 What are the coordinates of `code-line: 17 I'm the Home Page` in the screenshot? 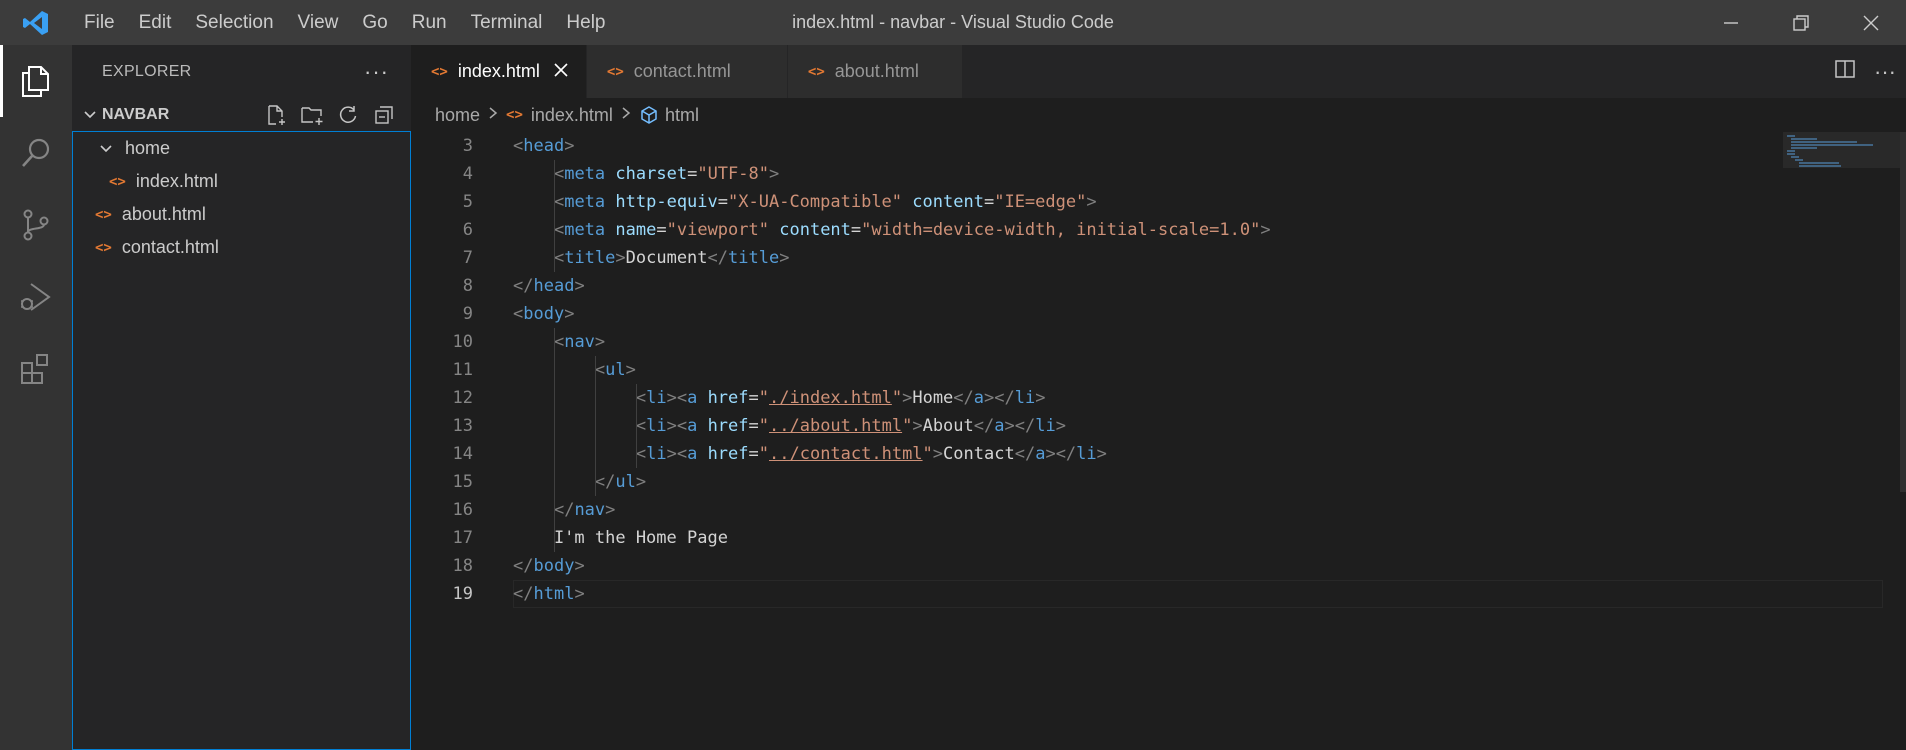 It's located at (1096, 538).